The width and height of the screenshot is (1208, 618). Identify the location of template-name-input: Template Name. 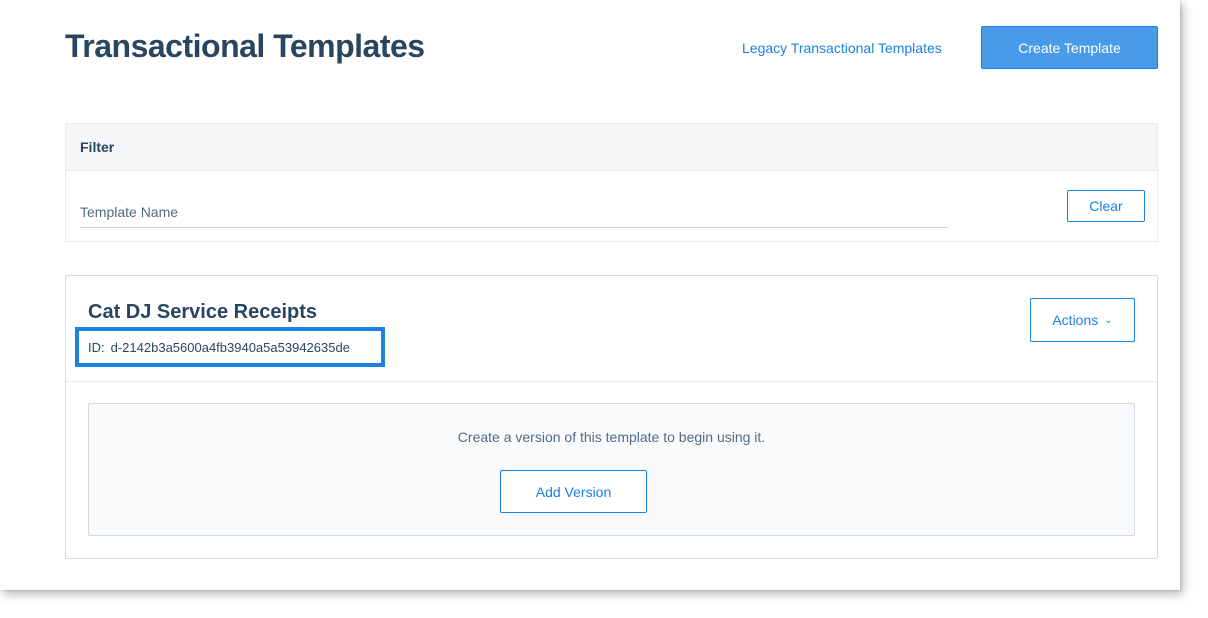
(514, 216).